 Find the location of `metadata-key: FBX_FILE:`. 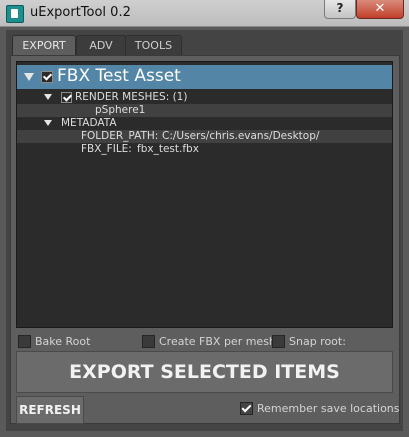

metadata-key: FBX_FILE: is located at coordinates (106, 149).